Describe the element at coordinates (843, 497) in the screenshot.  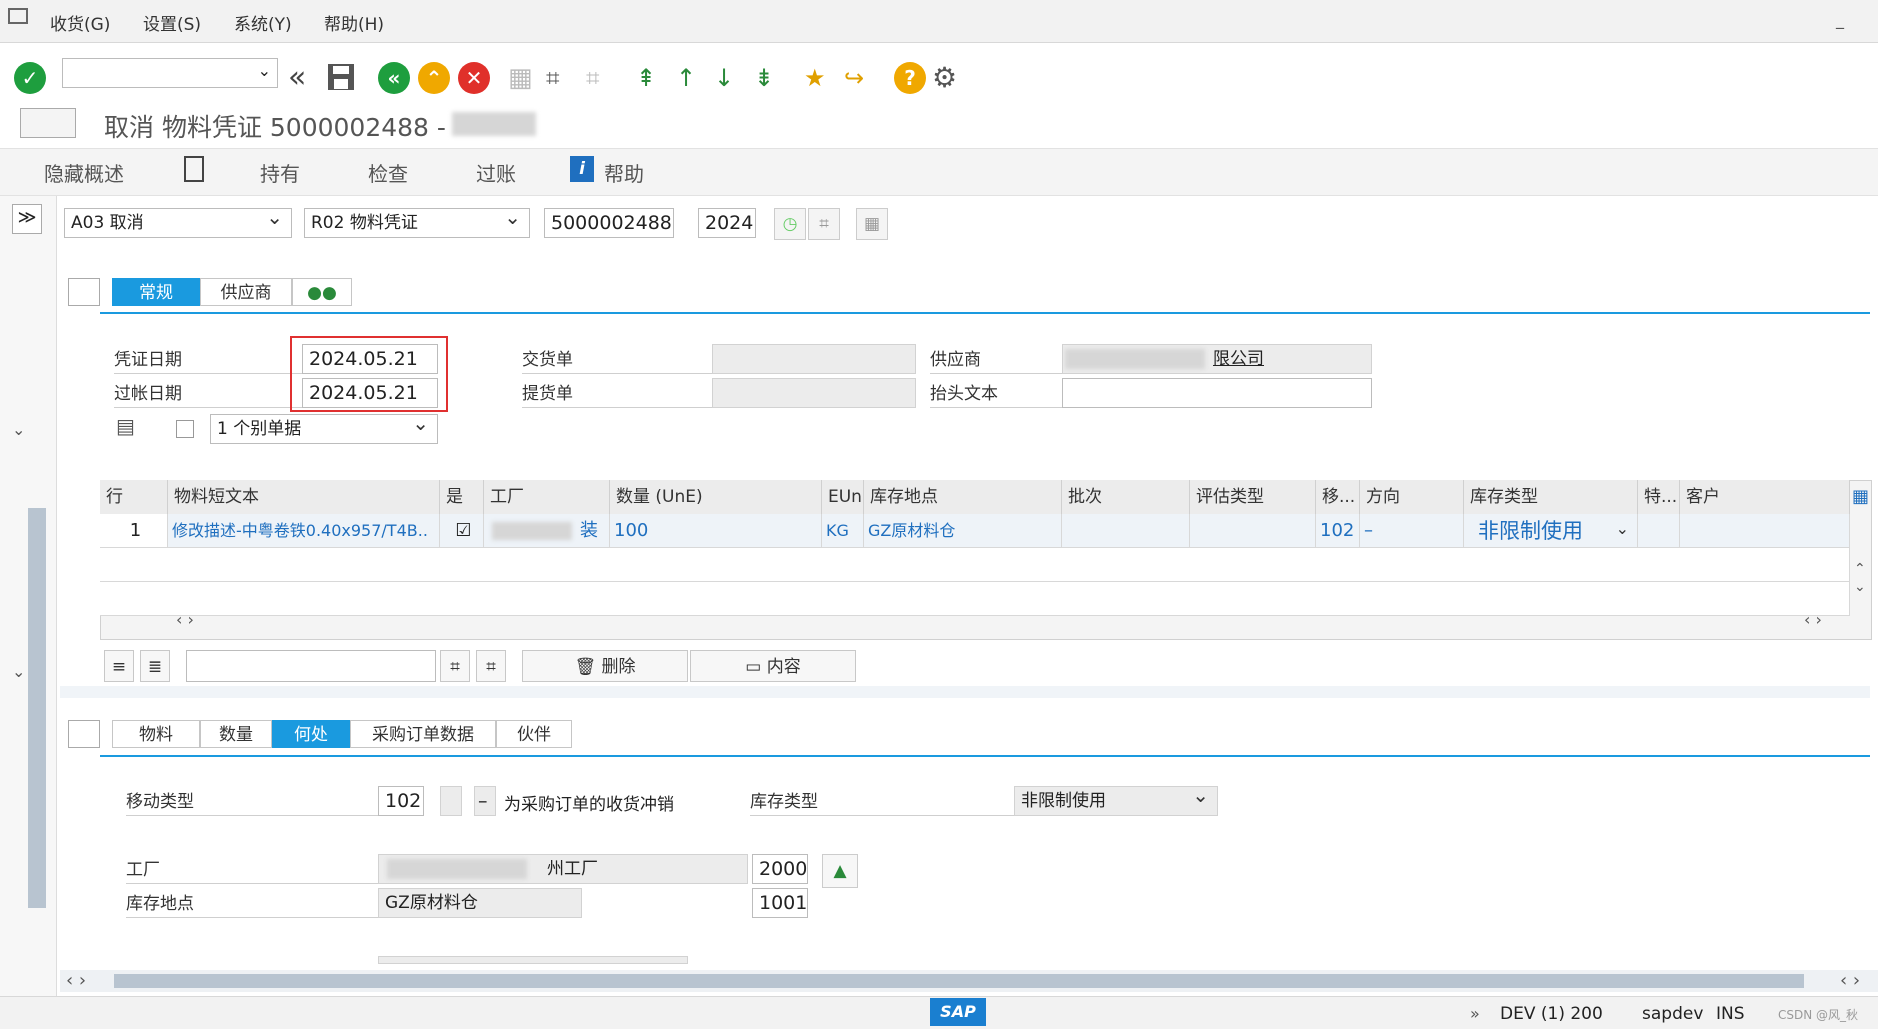
I see `col-unit: EUn` at that location.